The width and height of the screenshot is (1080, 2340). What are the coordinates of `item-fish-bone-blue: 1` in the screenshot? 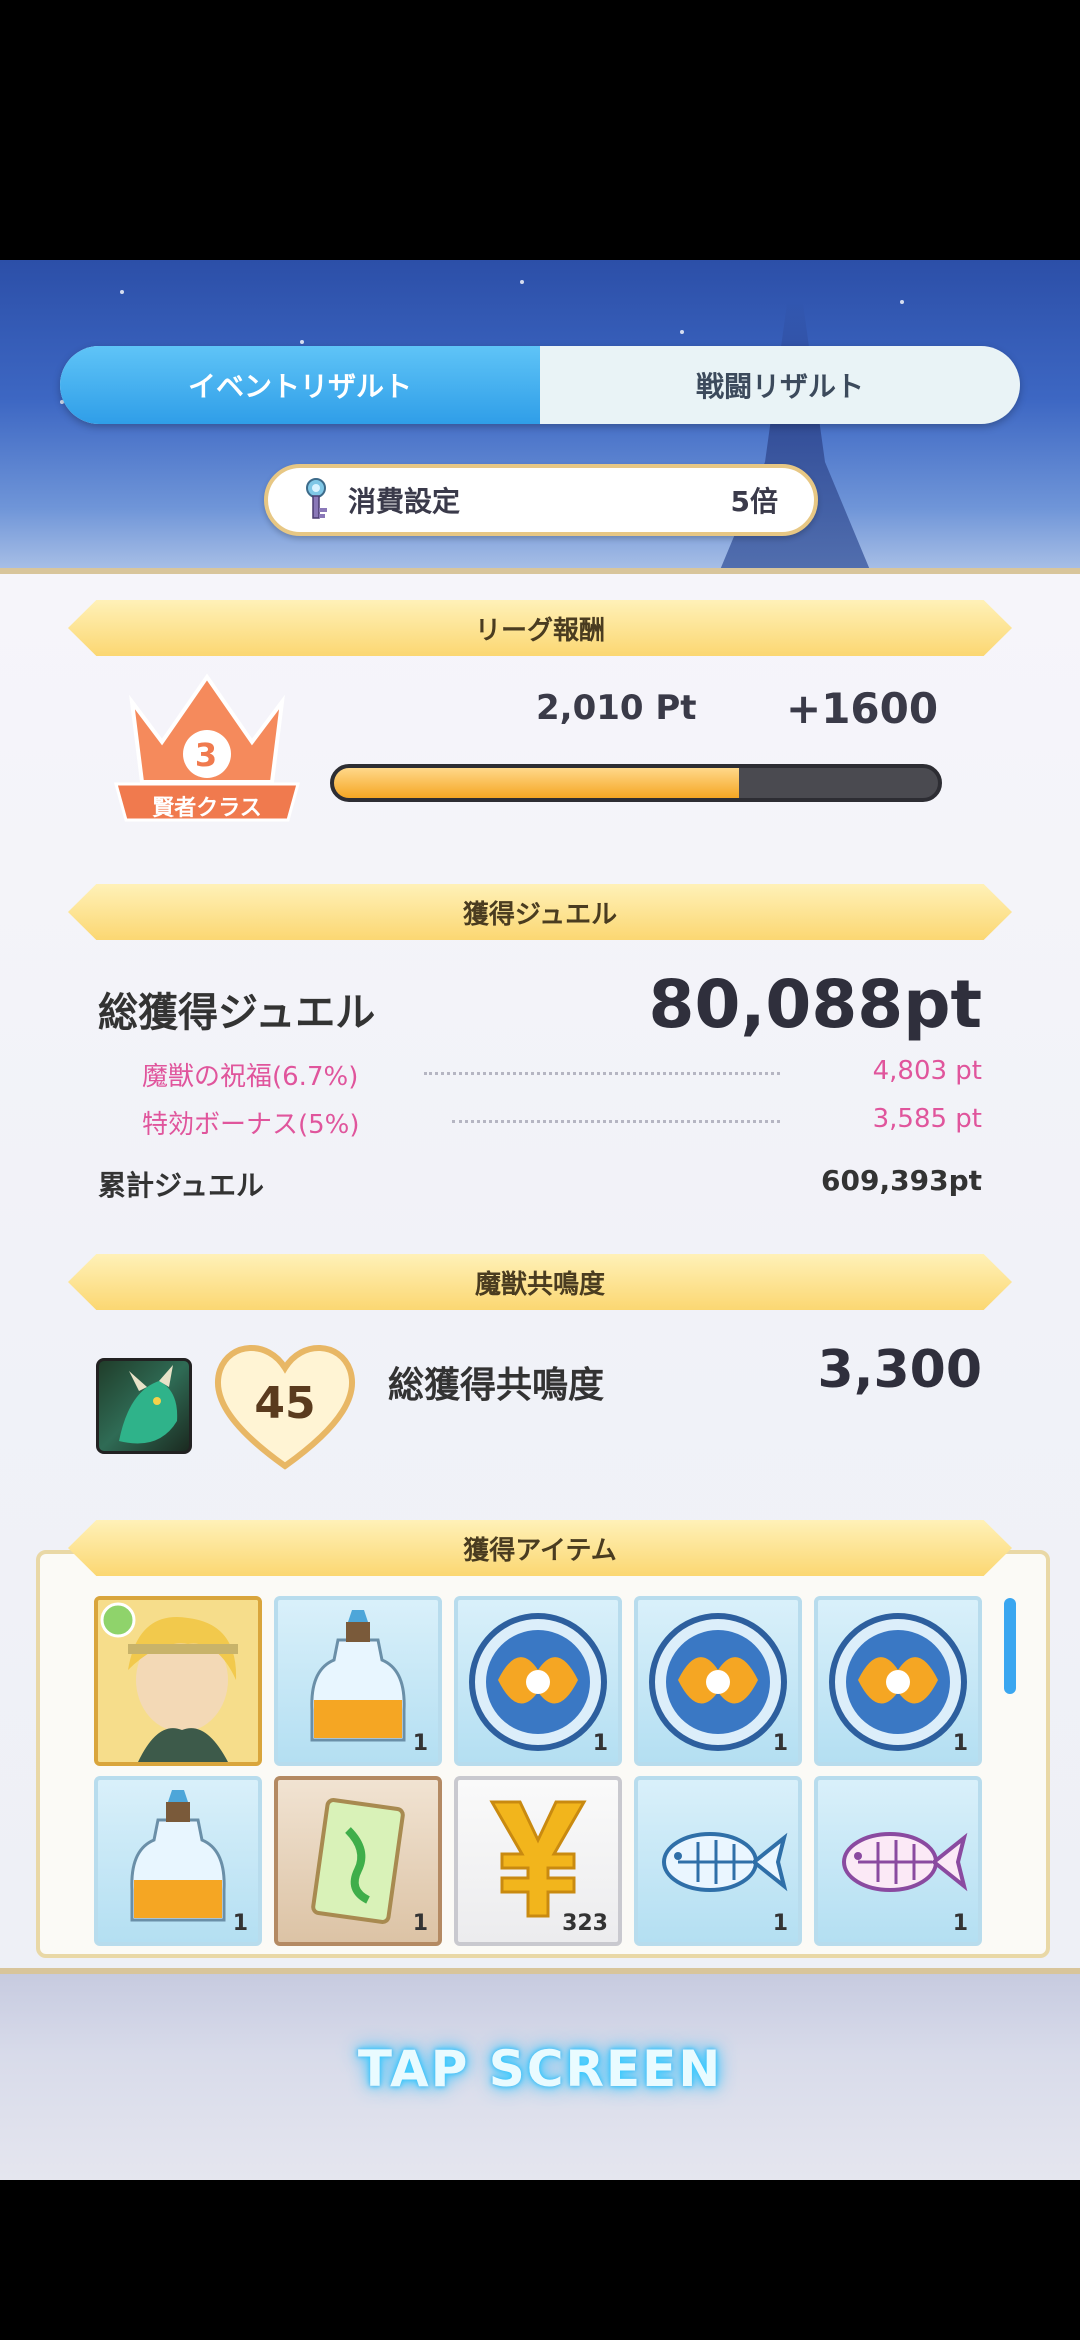 It's located at (718, 1861).